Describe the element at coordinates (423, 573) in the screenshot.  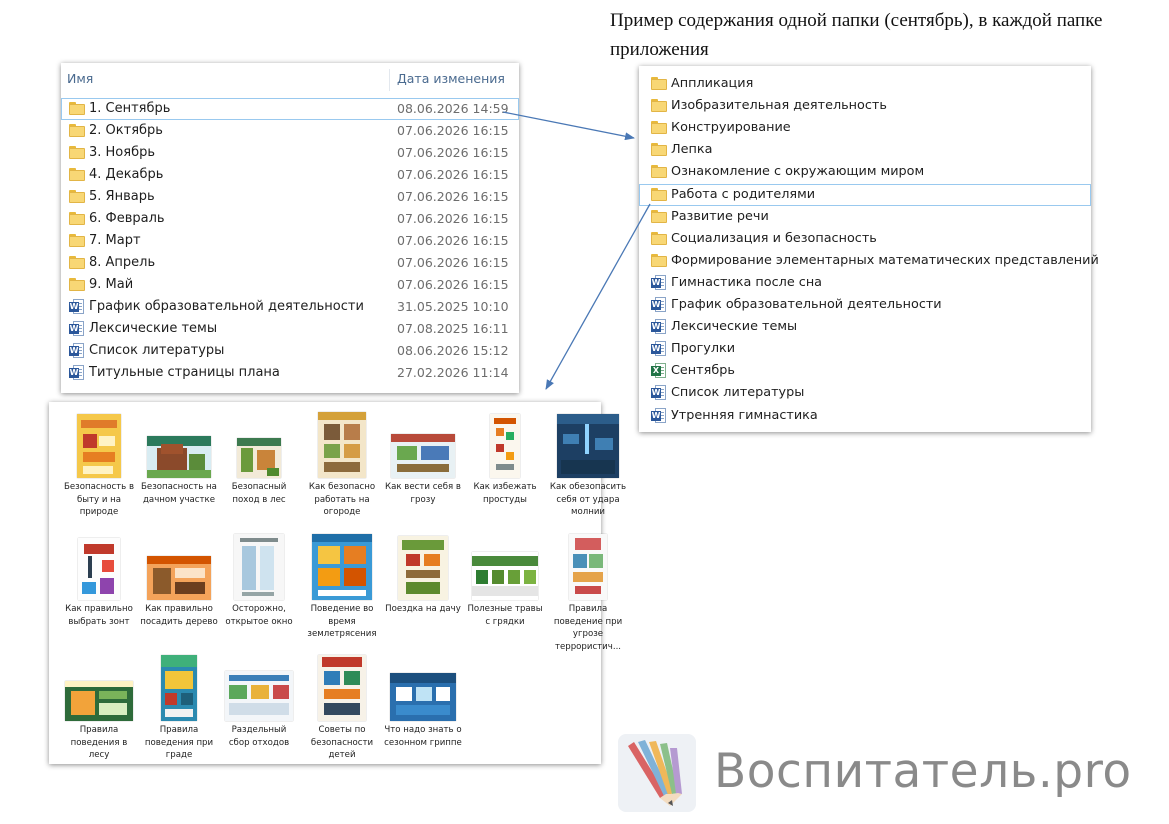
I see `thumbnail-item: Поездка на дачу` at that location.